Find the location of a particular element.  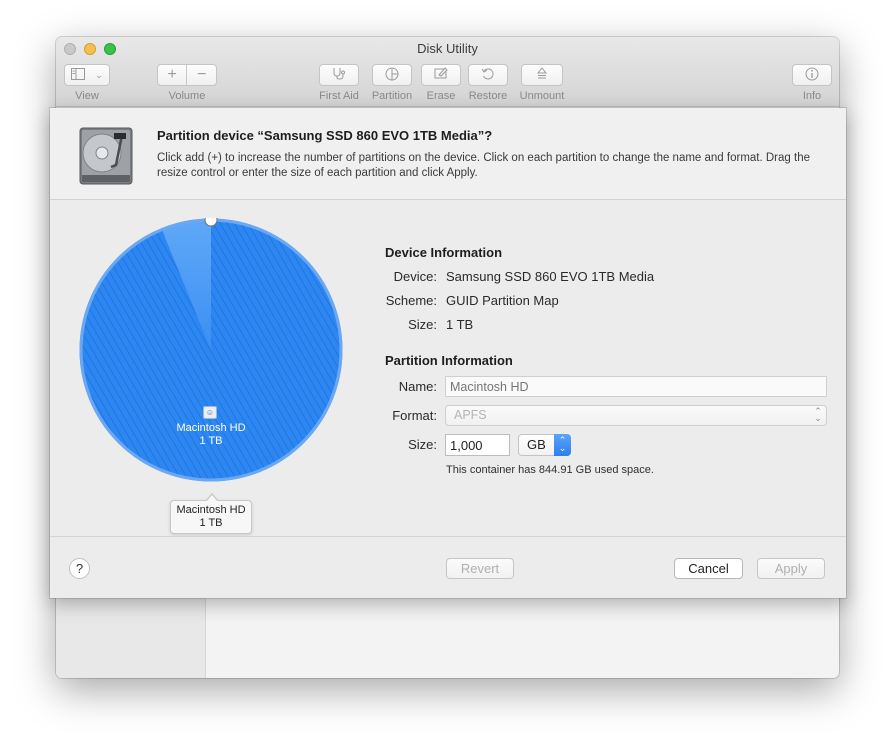

pie-partition-size: 1 TB is located at coordinates (211, 441).